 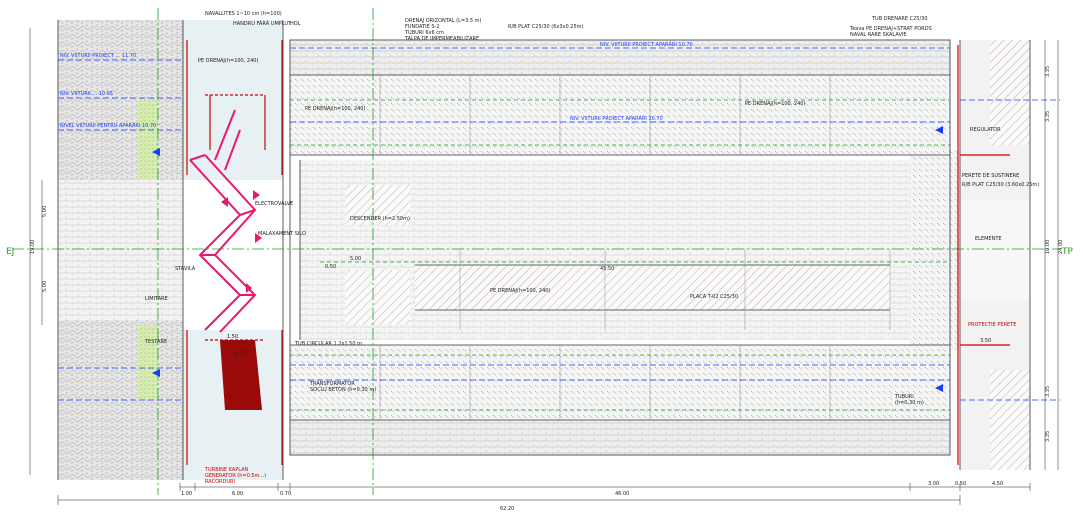 I want to click on label-hol: HOL, so click(x=295, y=24).